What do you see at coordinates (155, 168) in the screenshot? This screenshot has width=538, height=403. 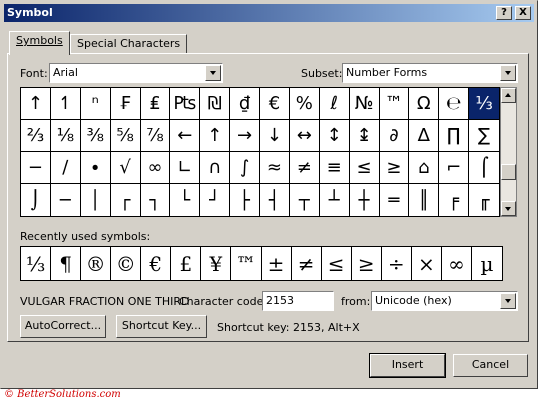 I see `symbol-cell: ∞` at bounding box center [155, 168].